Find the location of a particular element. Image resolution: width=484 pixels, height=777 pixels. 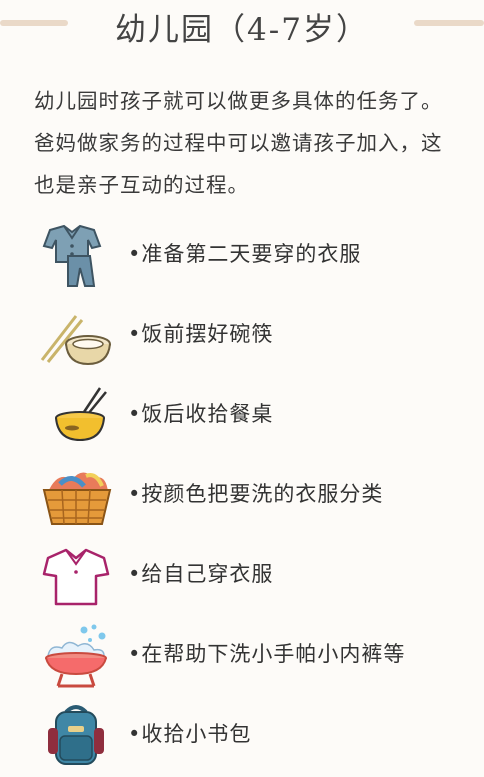

backpack-icon is located at coordinates (76, 735).